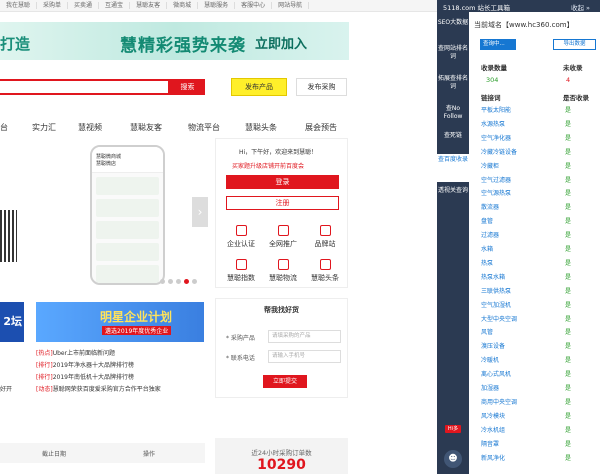 Image resolution: width=600 pixels, height=474 pixels. I want to click on feature-item: 品牌站, so click(325, 237).